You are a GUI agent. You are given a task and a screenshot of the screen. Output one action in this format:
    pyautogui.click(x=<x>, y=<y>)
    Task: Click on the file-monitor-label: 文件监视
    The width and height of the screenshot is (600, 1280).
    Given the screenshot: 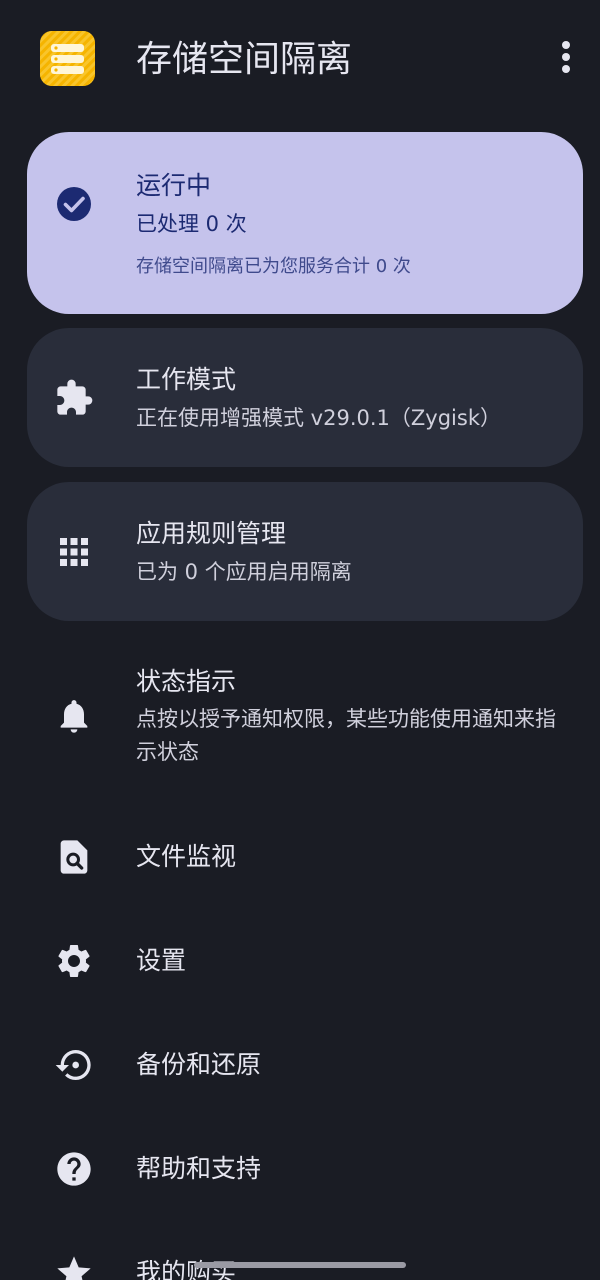 What is the action you would take?
    pyautogui.click(x=186, y=856)
    